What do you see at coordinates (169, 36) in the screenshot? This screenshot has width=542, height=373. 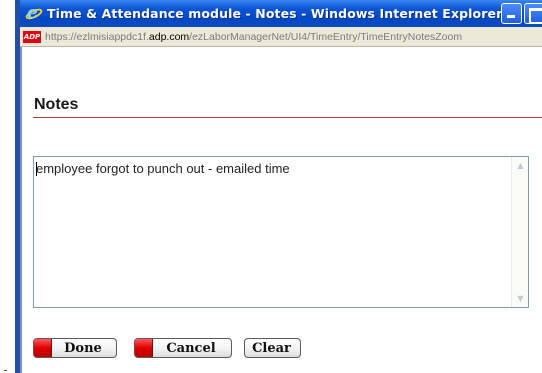 I see `url-host: adp.com` at bounding box center [169, 36].